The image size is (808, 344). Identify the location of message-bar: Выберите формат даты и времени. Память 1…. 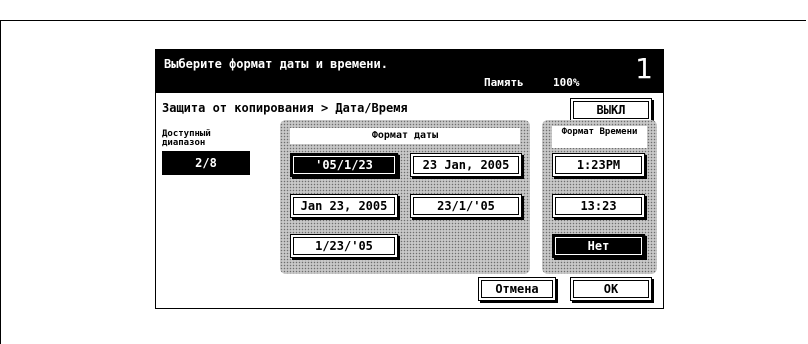
(409, 71).